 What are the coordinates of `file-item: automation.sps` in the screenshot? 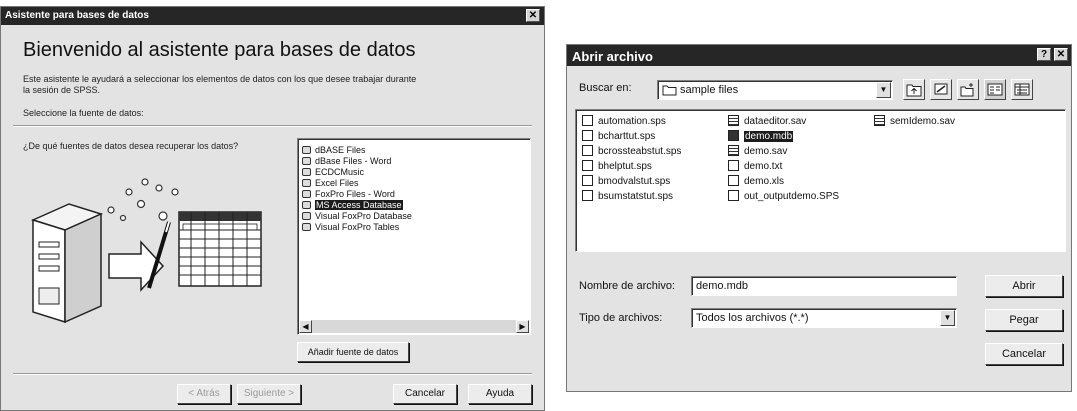 It's located at (624, 122).